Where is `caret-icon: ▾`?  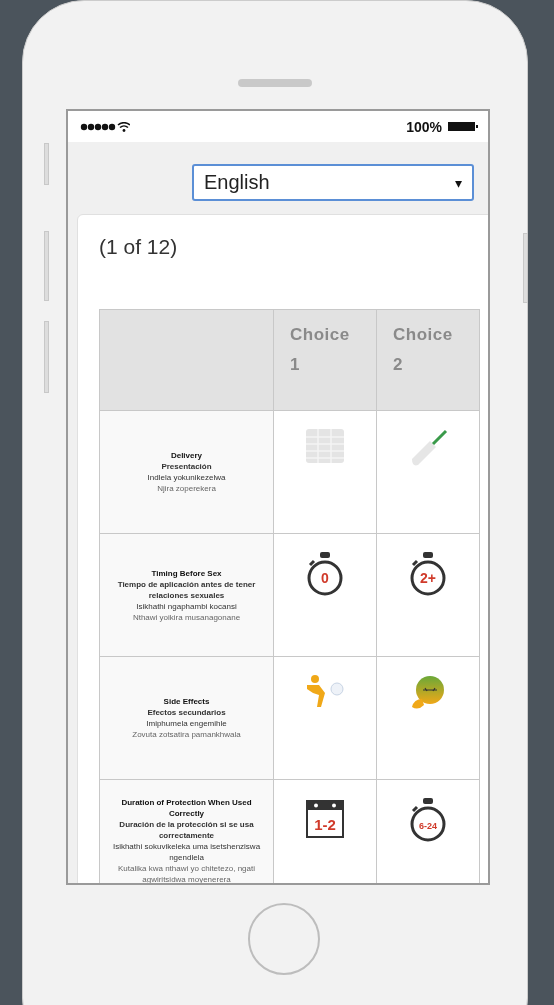
caret-icon: ▾ is located at coordinates (458, 182).